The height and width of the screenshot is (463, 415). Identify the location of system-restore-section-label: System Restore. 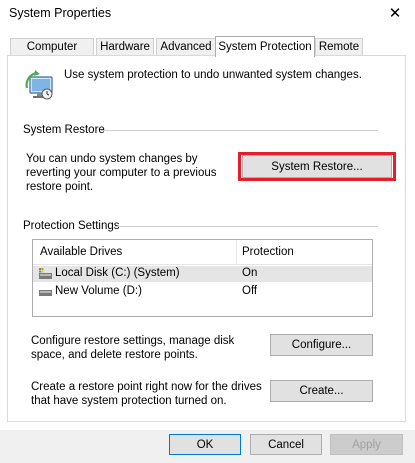
(64, 130).